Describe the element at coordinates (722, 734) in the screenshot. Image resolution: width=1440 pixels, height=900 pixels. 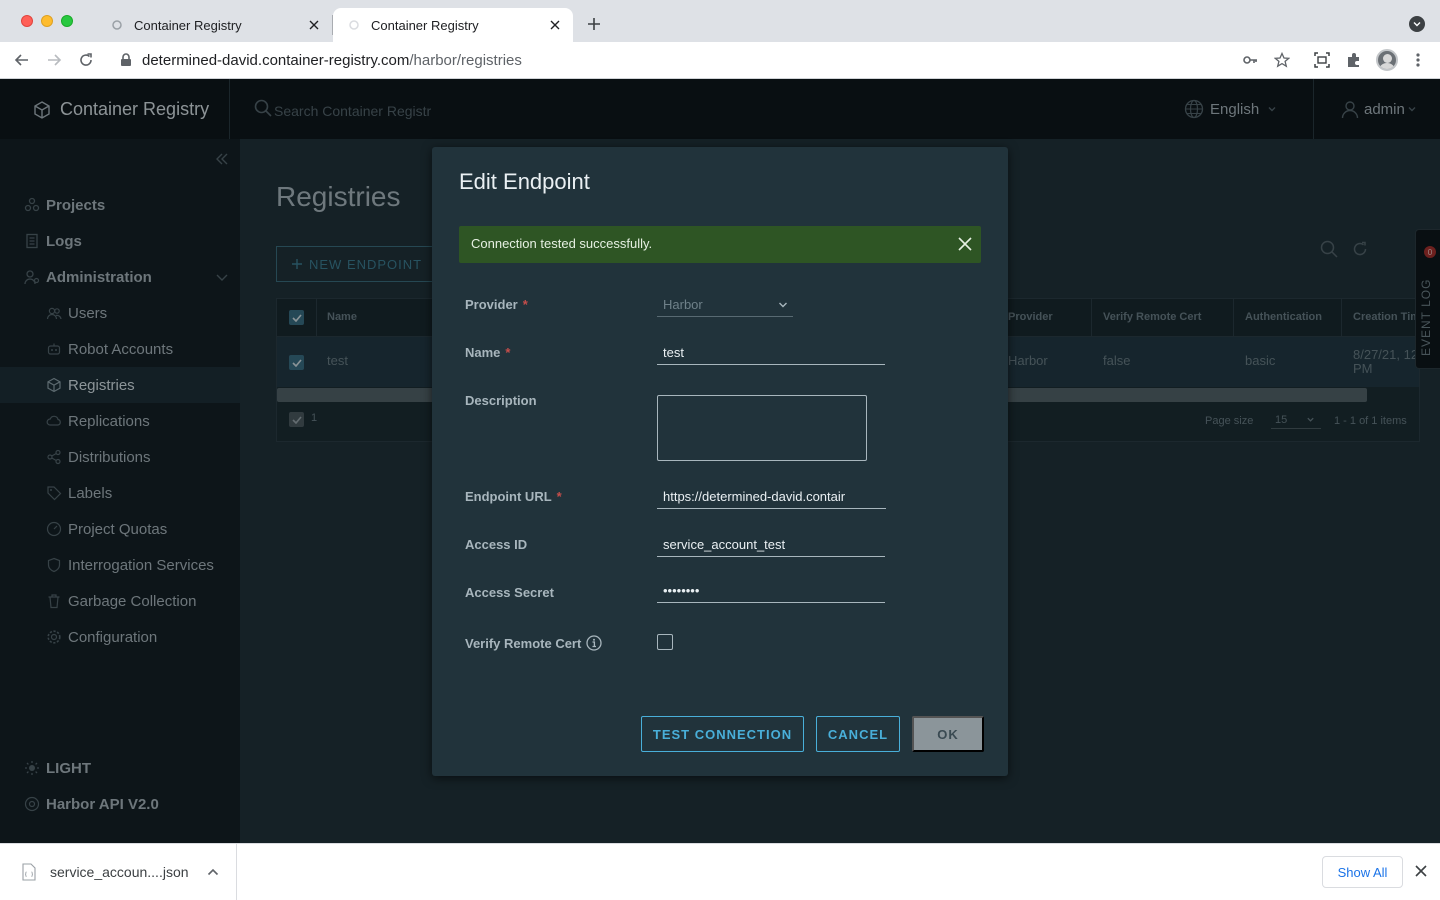
I see `test-connection-button: TEST CONNECTION` at that location.